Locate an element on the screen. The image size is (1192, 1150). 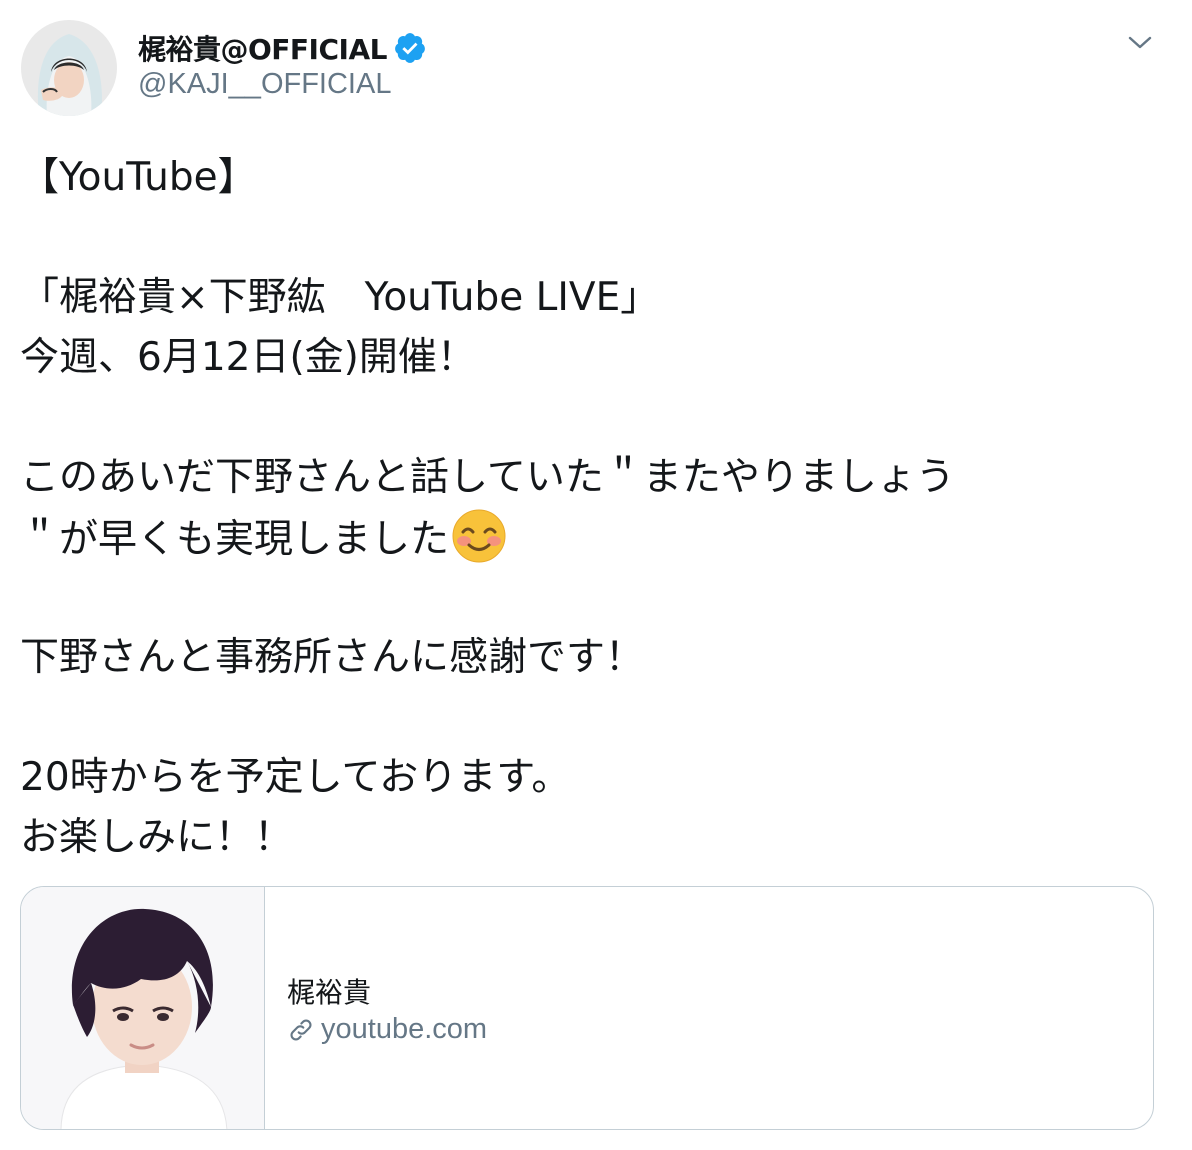
card-thumbnail is located at coordinates (143, 1008).